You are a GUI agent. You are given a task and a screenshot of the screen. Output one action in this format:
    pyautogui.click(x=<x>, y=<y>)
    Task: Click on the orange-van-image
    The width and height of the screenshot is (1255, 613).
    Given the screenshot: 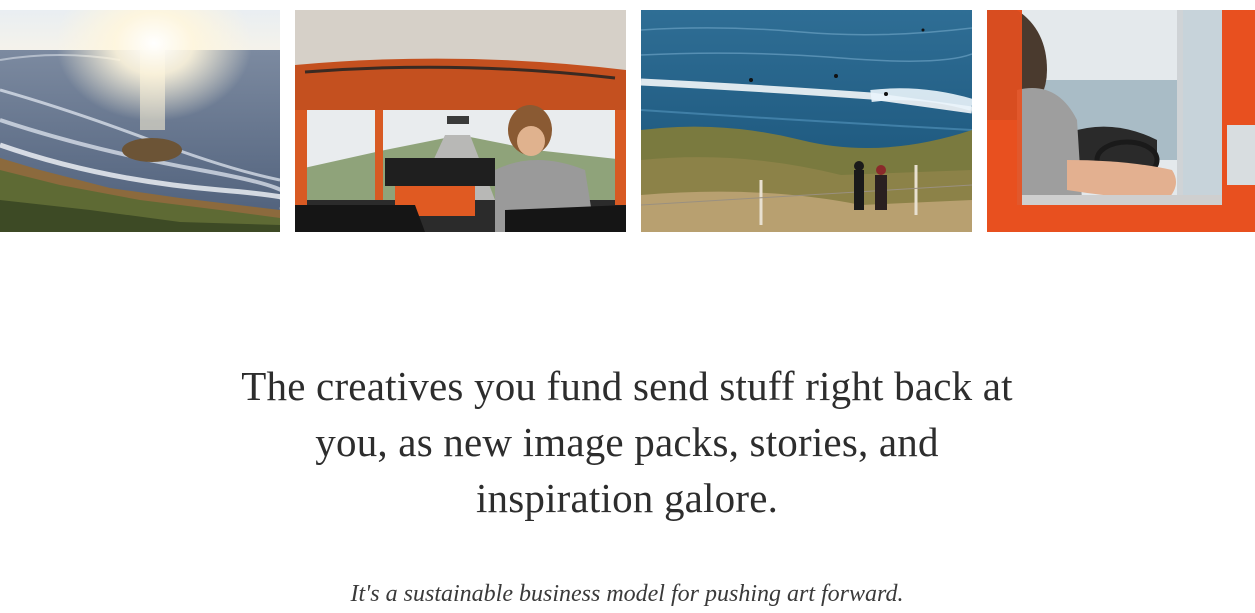 What is the action you would take?
    pyautogui.click(x=1121, y=121)
    